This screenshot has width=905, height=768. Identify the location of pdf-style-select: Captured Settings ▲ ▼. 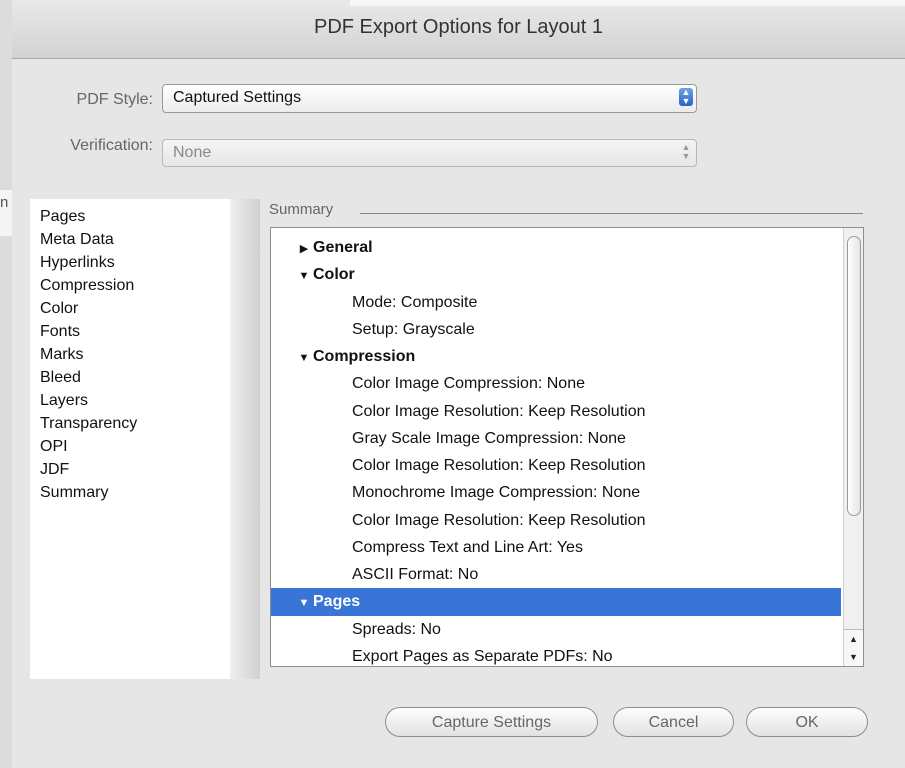
(429, 98).